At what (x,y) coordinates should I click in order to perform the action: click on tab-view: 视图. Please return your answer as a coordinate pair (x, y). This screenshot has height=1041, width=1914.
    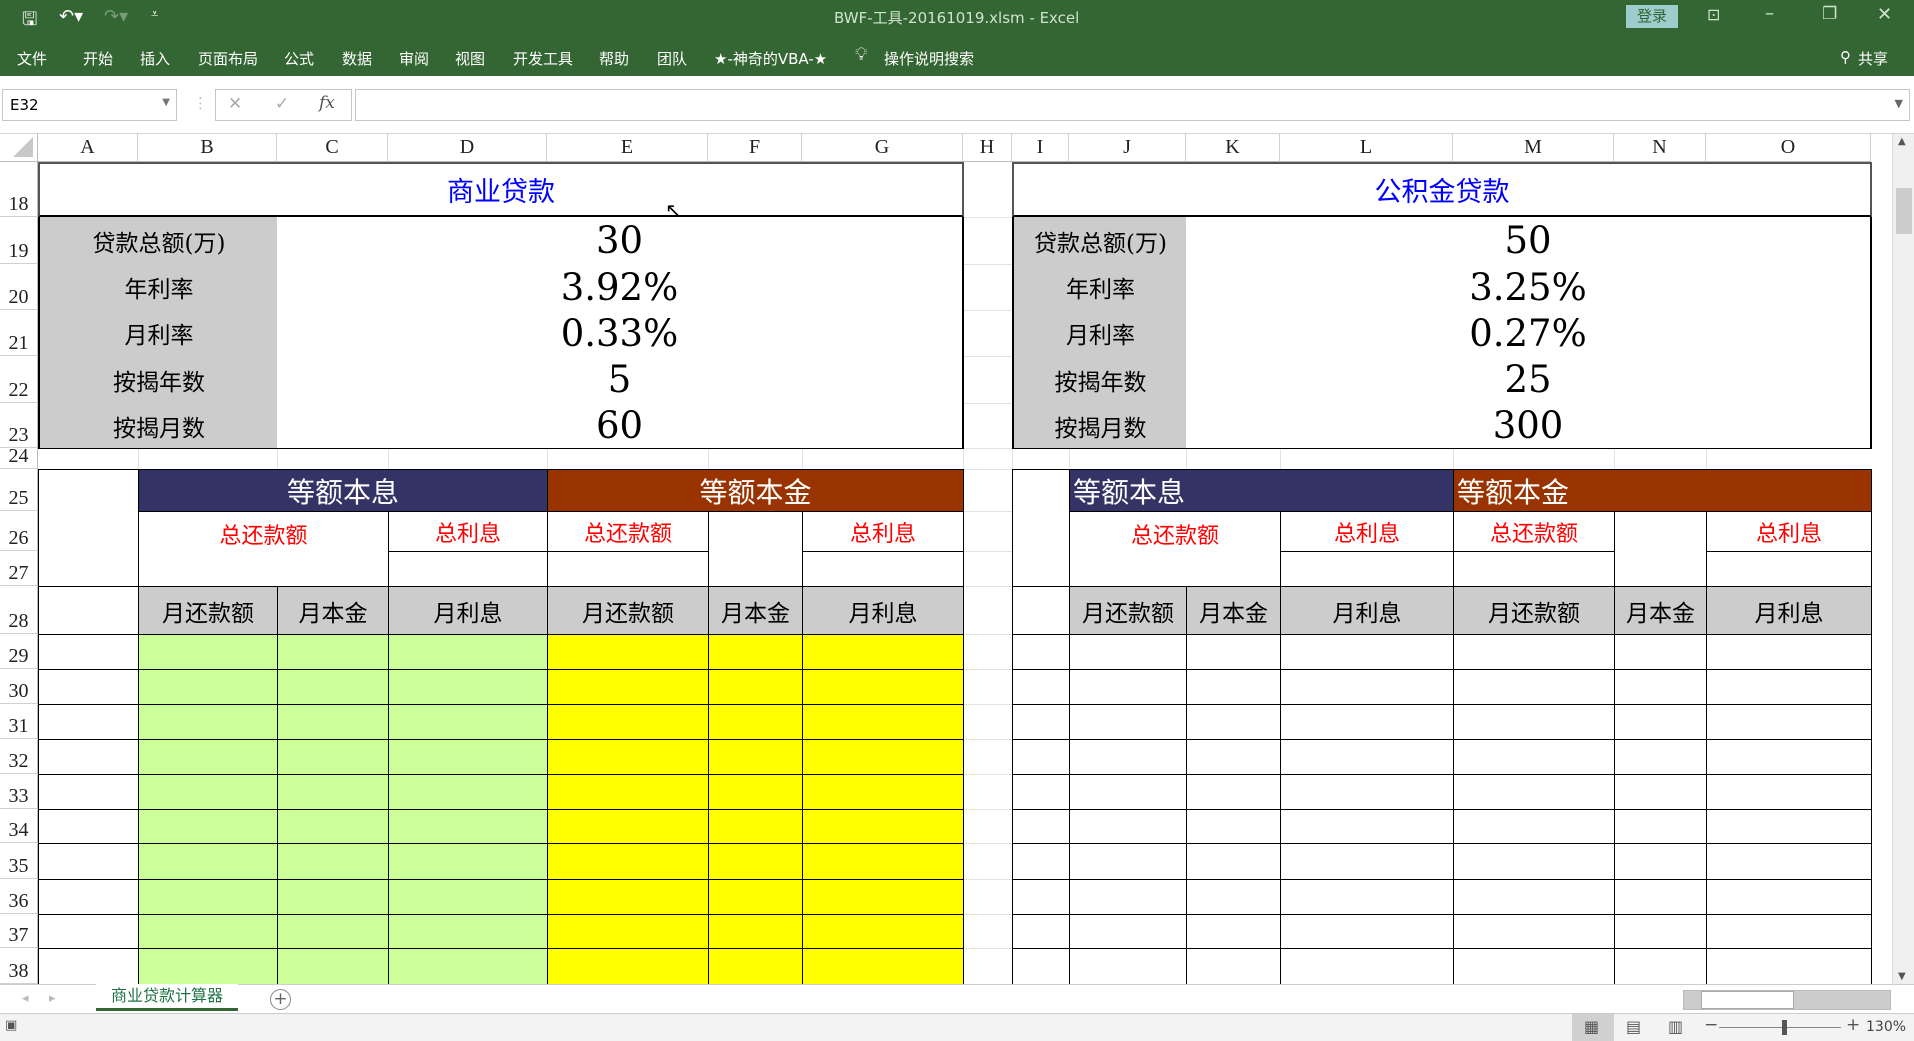
    Looking at the image, I should click on (470, 58).